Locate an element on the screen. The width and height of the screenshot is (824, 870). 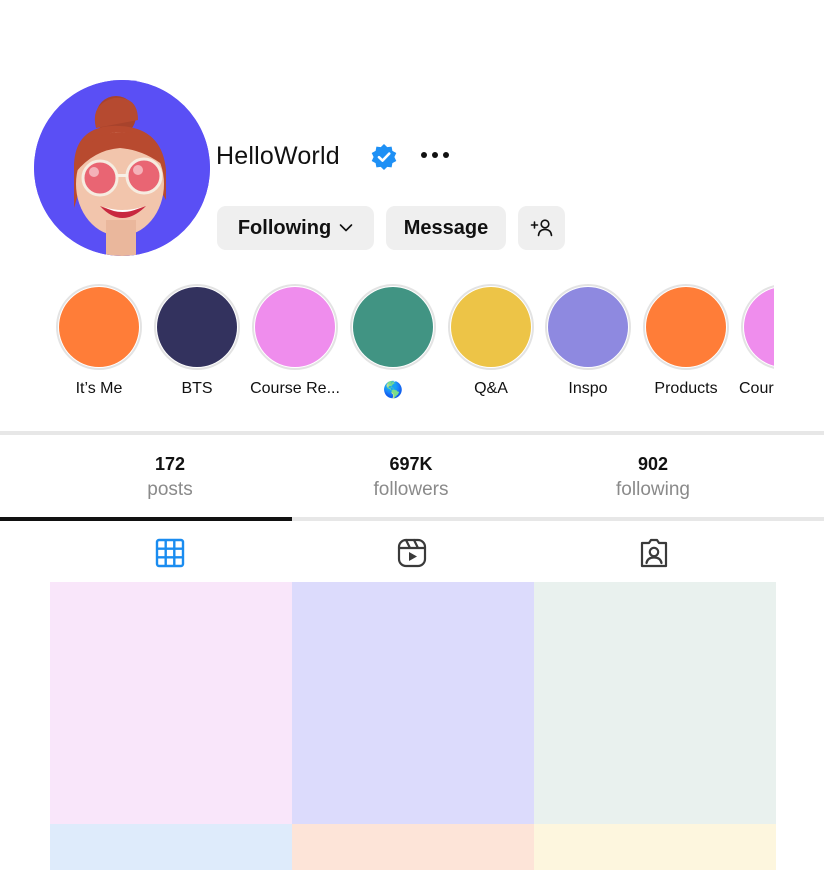
profile-avatar is located at coordinates (122, 168).